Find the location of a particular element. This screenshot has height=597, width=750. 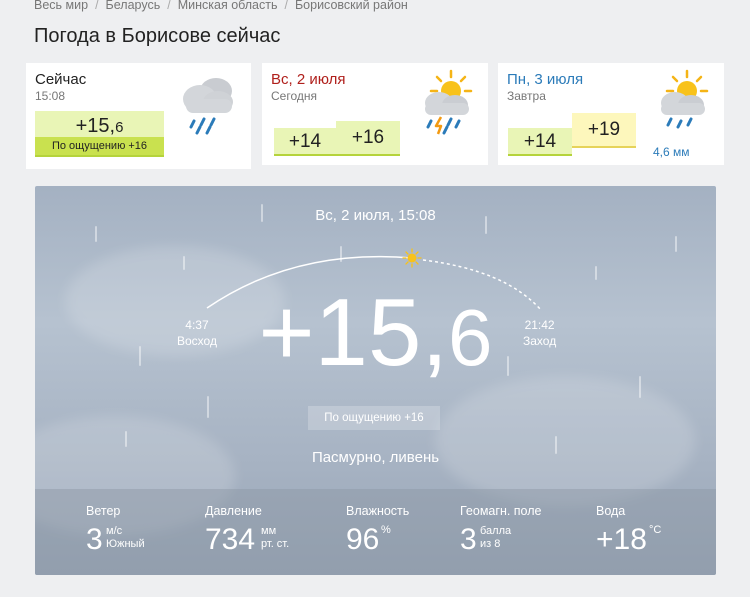

now-feels-like: По ощущению +16 is located at coordinates (99, 146).